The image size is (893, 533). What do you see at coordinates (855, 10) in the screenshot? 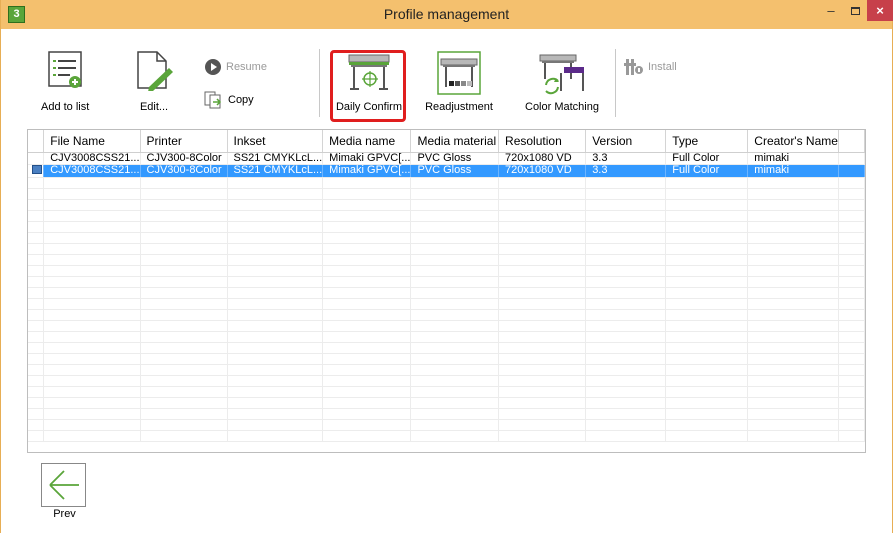
I see `maximize-button` at bounding box center [855, 10].